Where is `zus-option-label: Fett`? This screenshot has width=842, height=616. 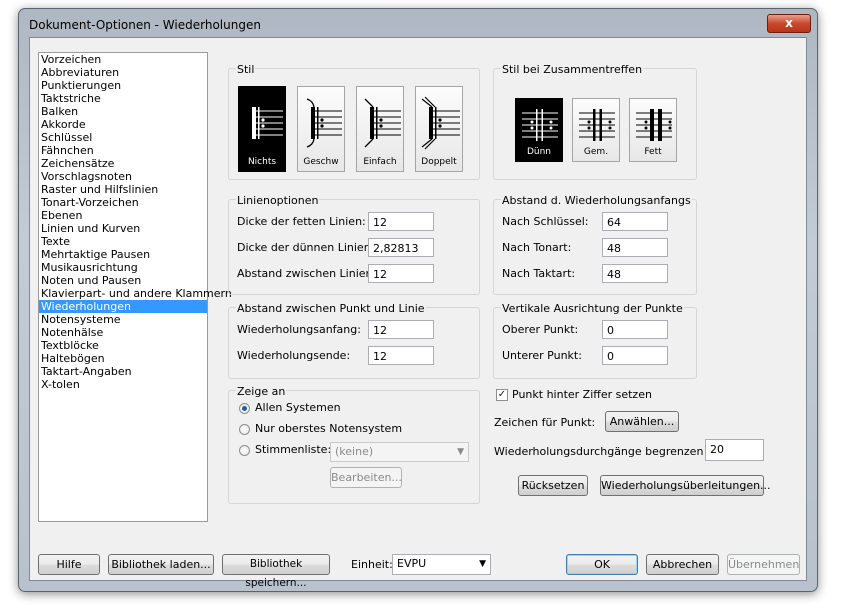 zus-option-label: Fett is located at coordinates (653, 152).